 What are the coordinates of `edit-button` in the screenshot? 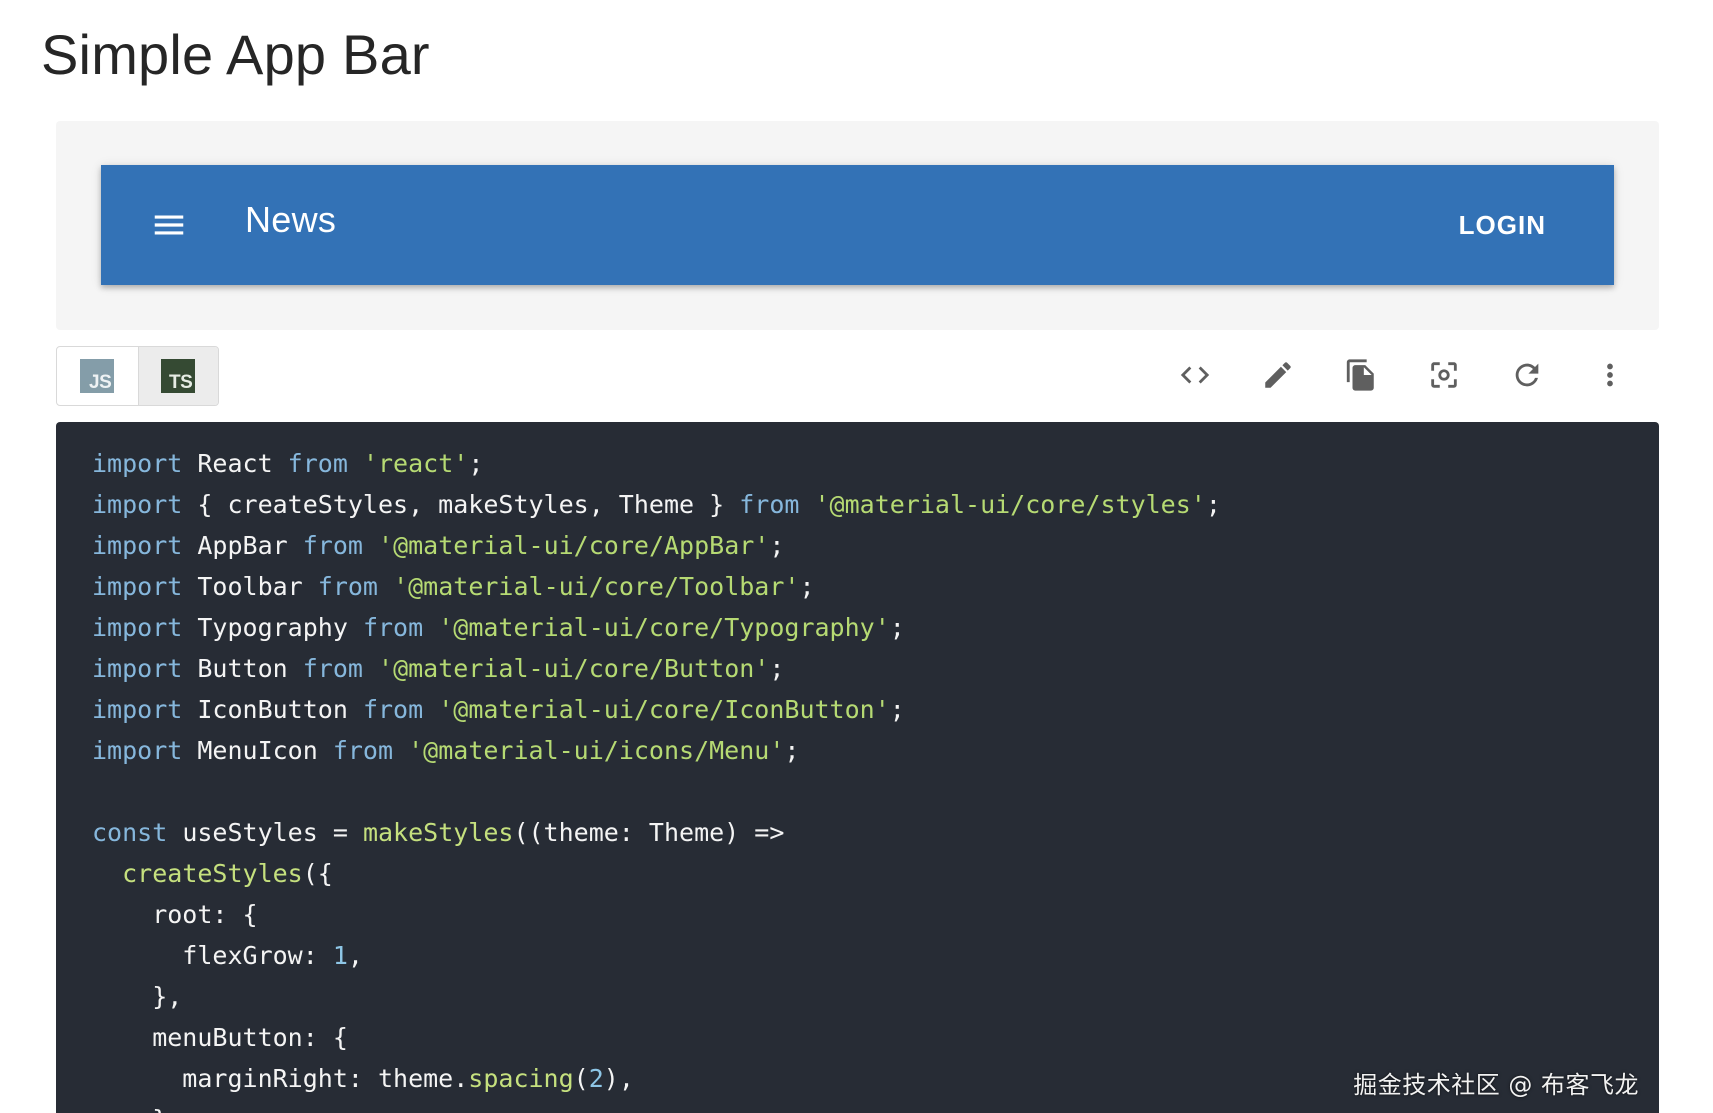 It's located at (1278, 375).